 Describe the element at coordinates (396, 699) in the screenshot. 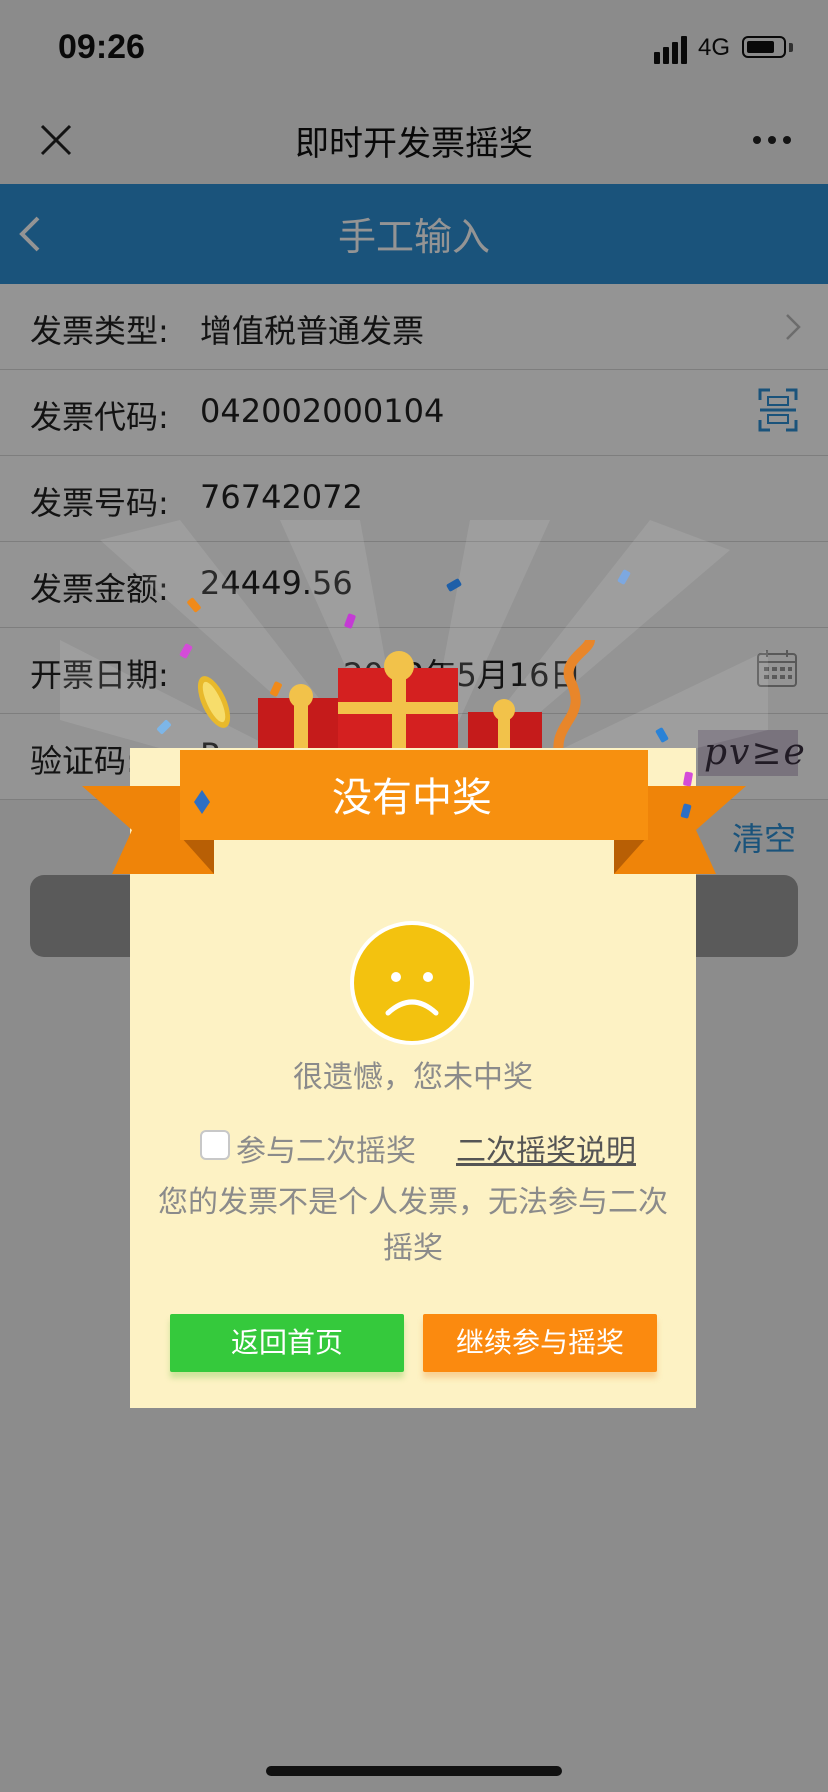

I see `gift-boxes-decoration` at that location.